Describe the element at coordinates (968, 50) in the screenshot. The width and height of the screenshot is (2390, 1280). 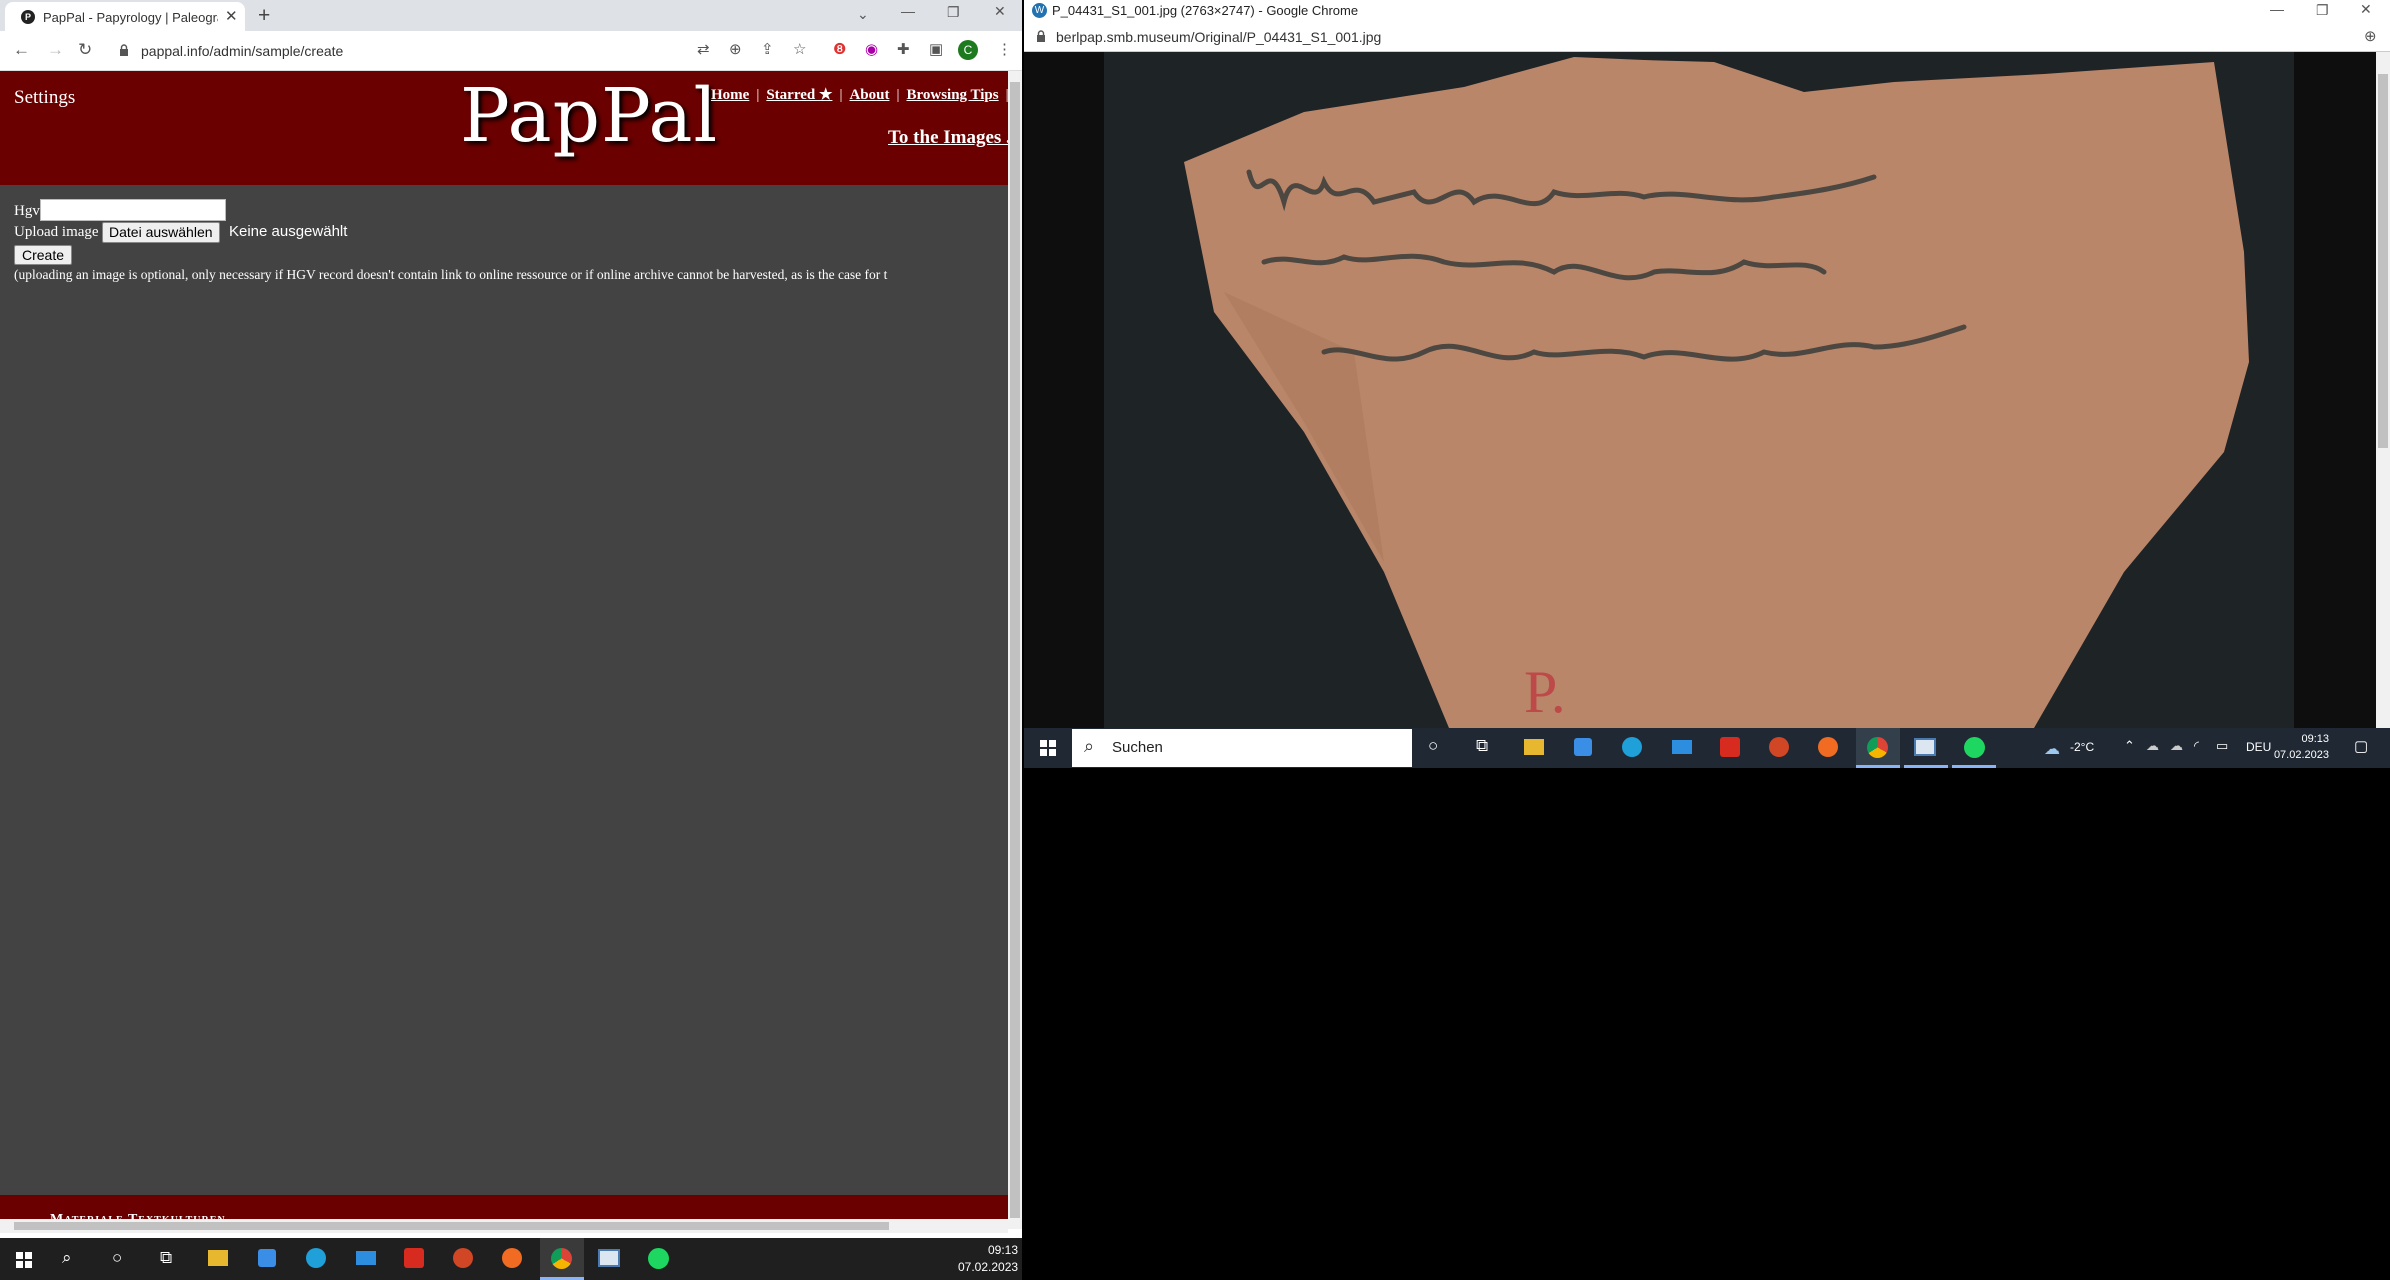
I see `profile-avatar: C` at that location.